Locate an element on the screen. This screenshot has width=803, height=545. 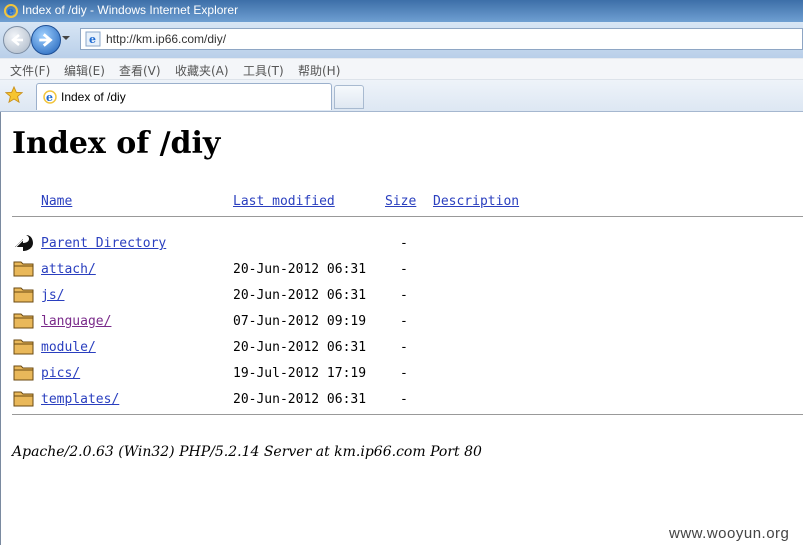
menu-favorites: 收藏夹(A) is located at coordinates (202, 70).